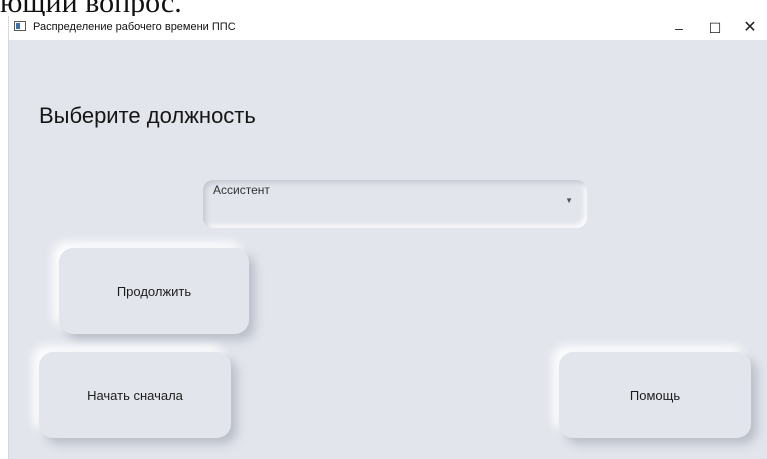 This screenshot has width=767, height=459. I want to click on app-window-icon, so click(20, 26).